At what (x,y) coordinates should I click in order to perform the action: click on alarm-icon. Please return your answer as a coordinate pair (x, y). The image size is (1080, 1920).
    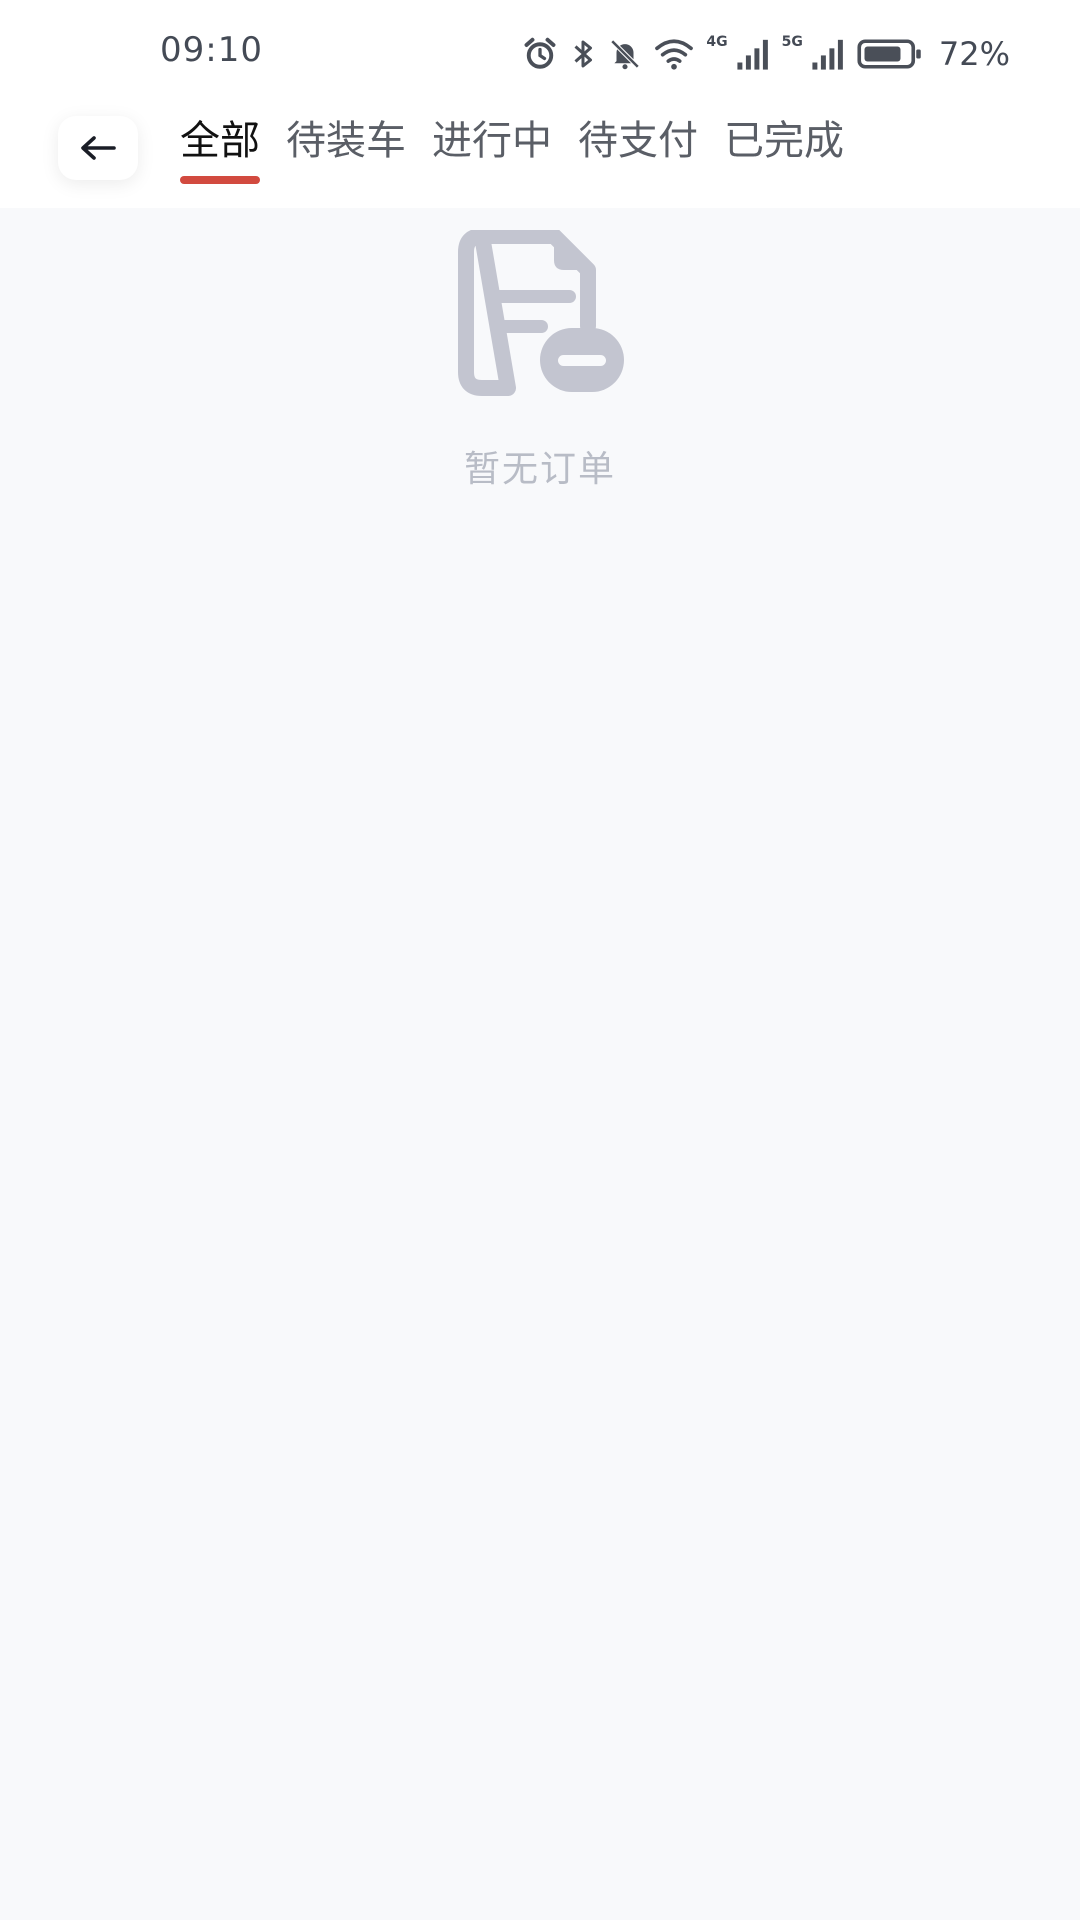
    Looking at the image, I should click on (540, 54).